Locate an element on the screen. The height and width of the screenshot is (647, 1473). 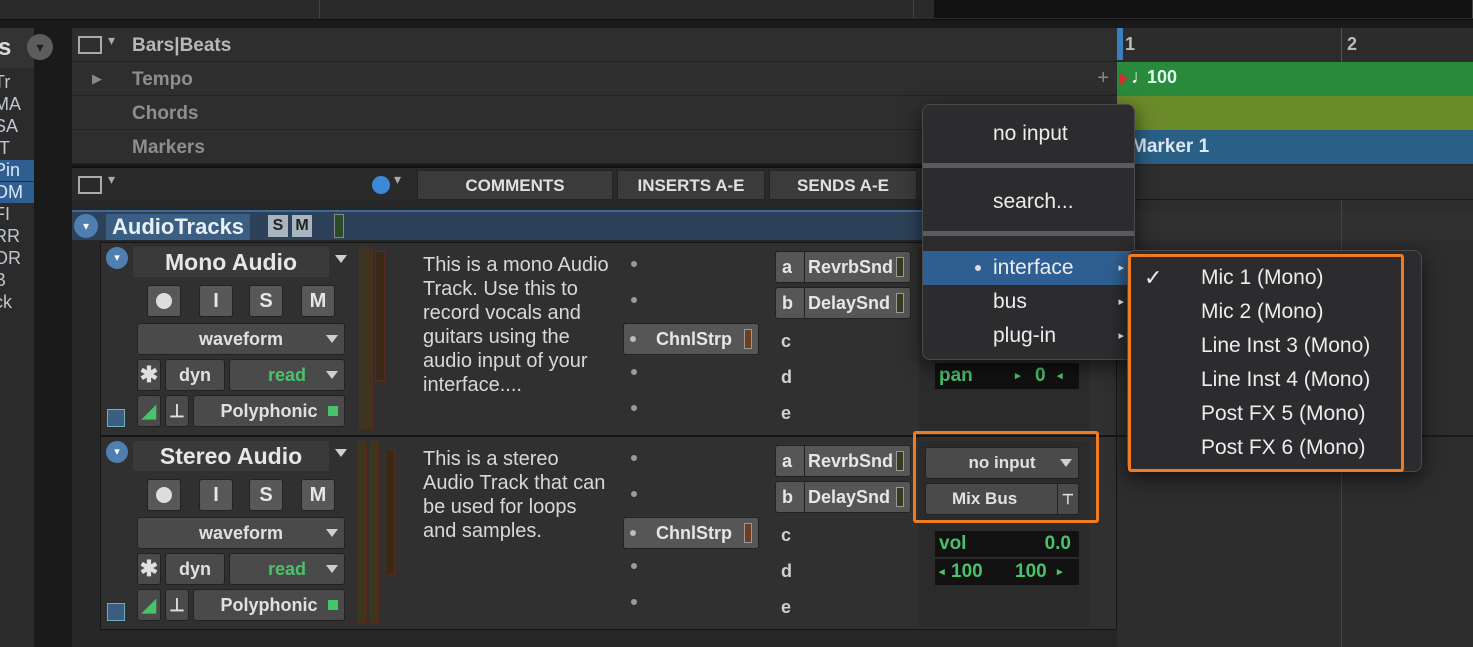
pan-control: pan ▸ 0 ◂ is located at coordinates (1007, 376).